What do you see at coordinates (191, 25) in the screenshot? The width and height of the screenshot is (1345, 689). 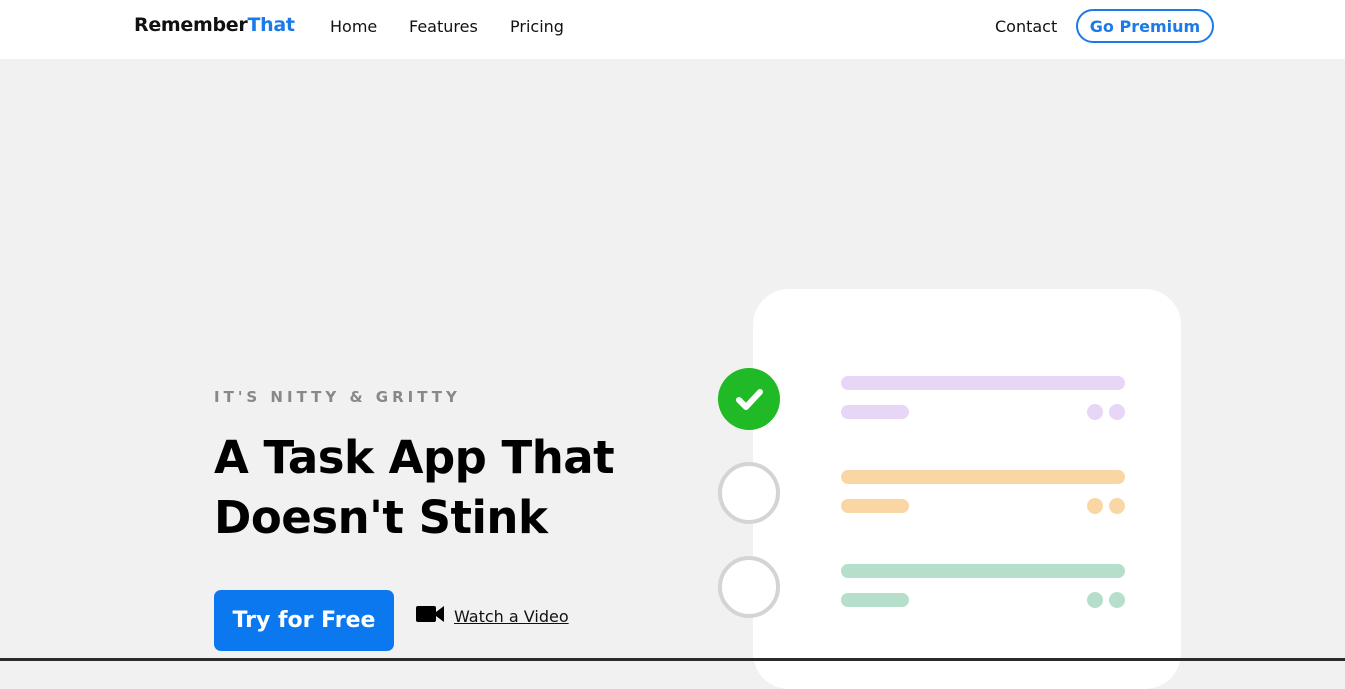 I see `brand-part-1: Remember` at bounding box center [191, 25].